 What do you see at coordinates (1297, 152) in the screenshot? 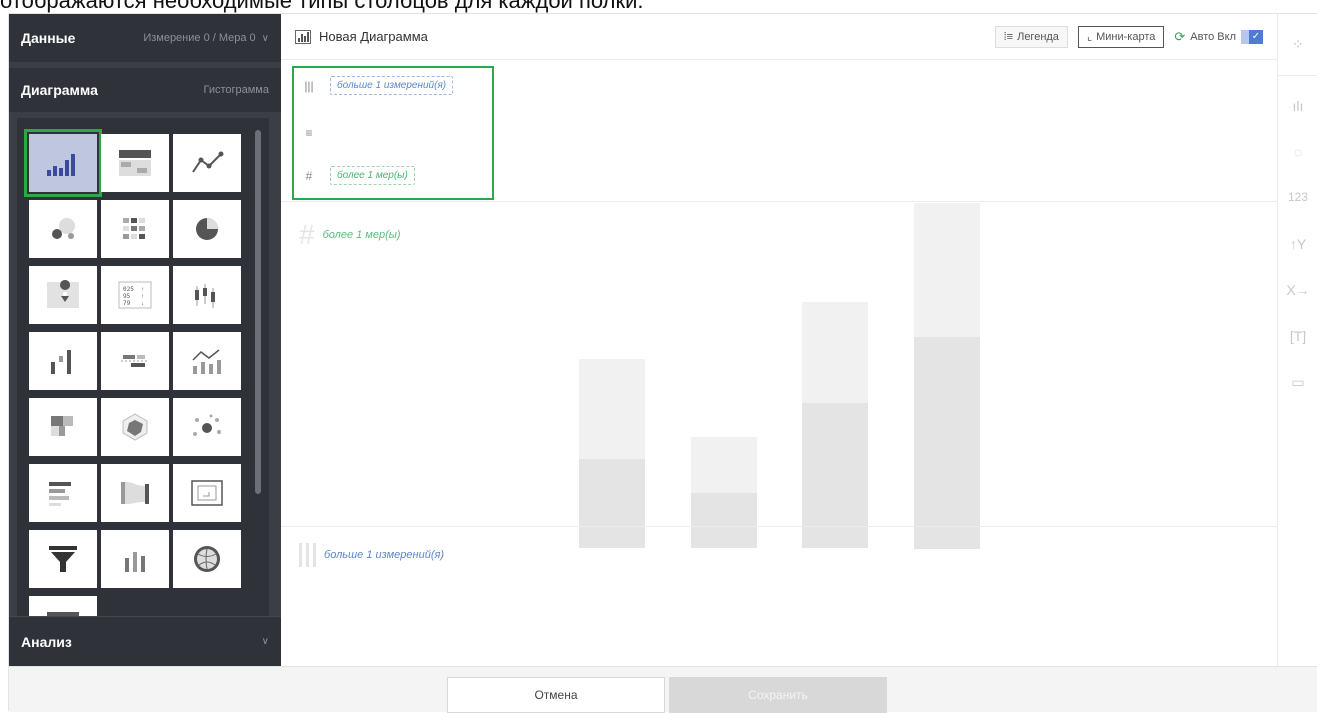
I see `palette-icon: ◌` at bounding box center [1297, 152].